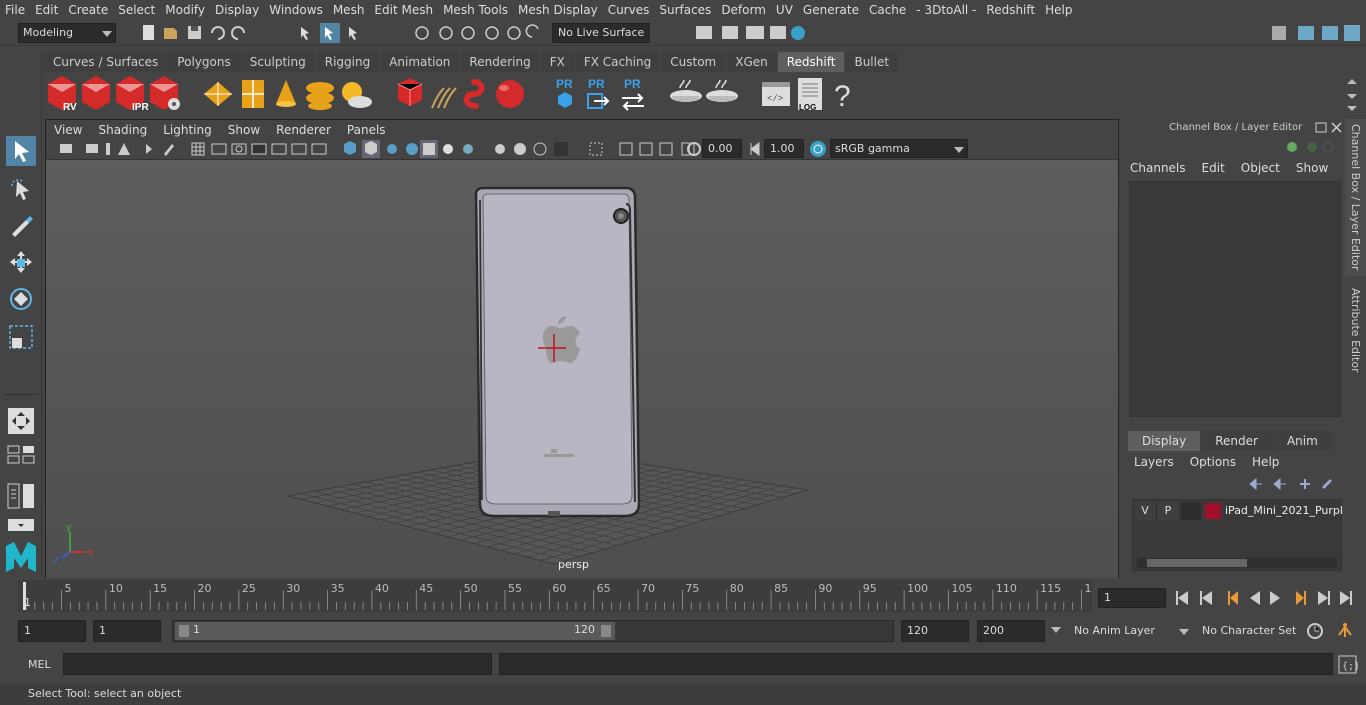 This screenshot has height=705, width=1366. What do you see at coordinates (1355, 330) in the screenshot?
I see `side-tab-attribute-editor: Attribute Editor` at bounding box center [1355, 330].